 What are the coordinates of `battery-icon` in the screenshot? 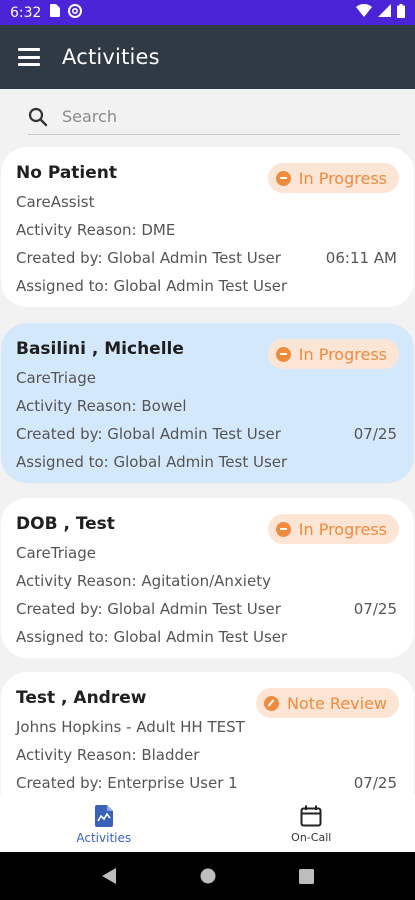 It's located at (401, 12).